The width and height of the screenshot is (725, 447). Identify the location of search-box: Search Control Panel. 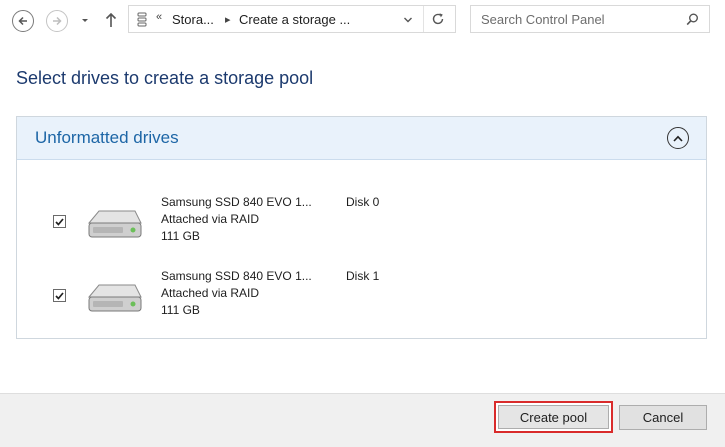
(590, 19).